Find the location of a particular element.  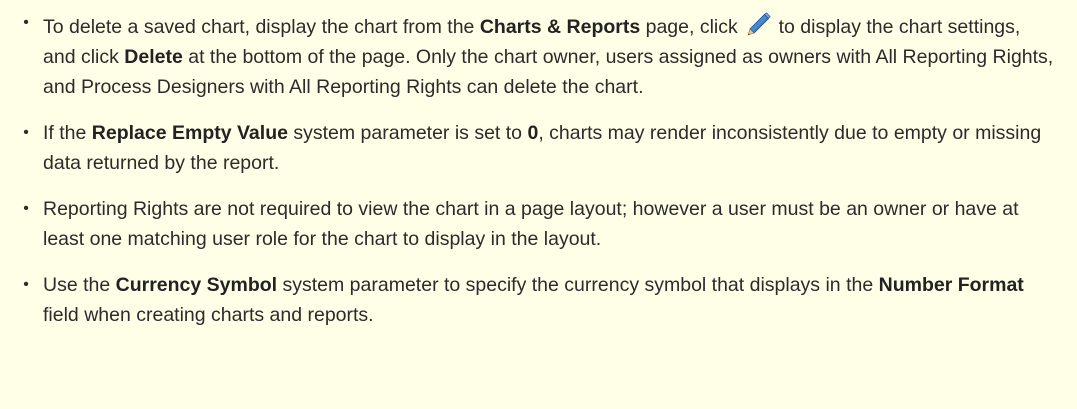

ui-term-delete: Delete is located at coordinates (153, 57).